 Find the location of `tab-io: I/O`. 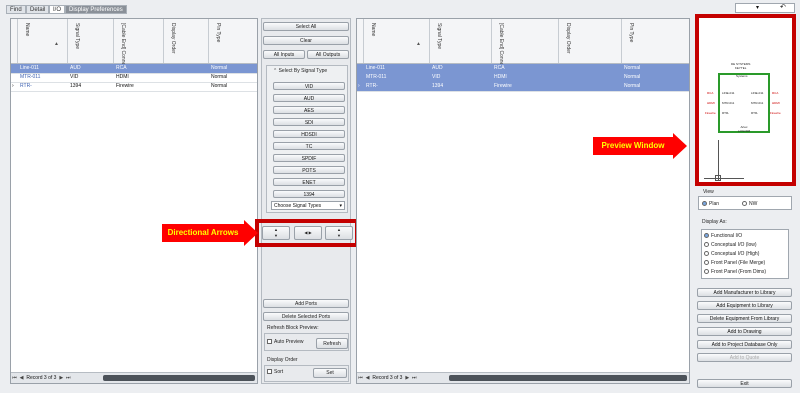

tab-io: I/O is located at coordinates (57, 9).